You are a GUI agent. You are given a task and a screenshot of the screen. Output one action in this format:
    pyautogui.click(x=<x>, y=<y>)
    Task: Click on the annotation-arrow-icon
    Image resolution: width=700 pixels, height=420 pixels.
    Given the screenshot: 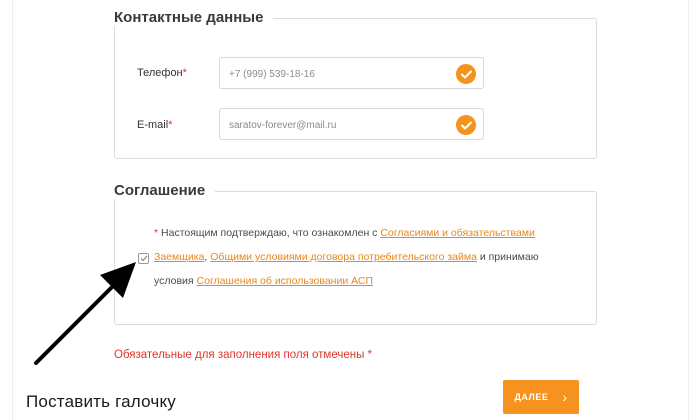 What is the action you would take?
    pyautogui.click(x=85, y=313)
    